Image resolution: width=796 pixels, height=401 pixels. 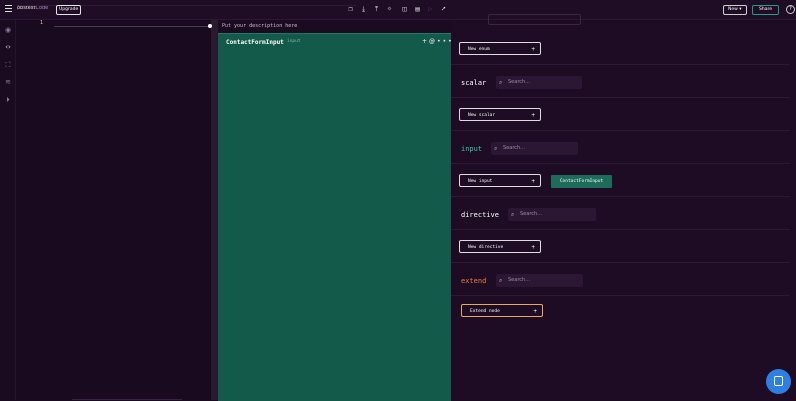 I want to click on code-icon: ‹›, so click(x=8, y=47).